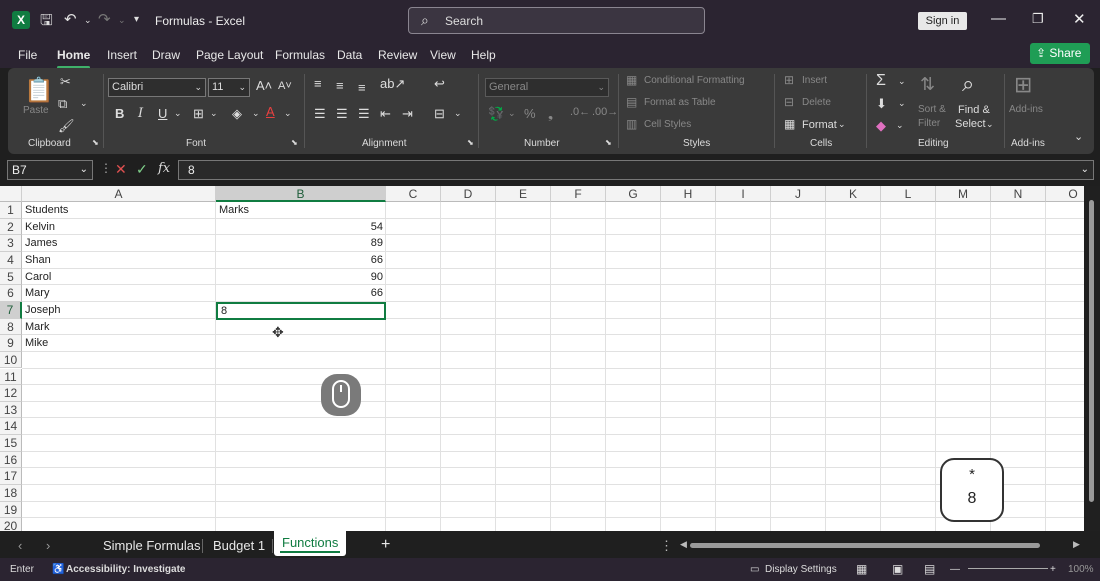 The height and width of the screenshot is (581, 1100). Describe the element at coordinates (1079, 19) in the screenshot. I see `close-icon: ✕` at that location.